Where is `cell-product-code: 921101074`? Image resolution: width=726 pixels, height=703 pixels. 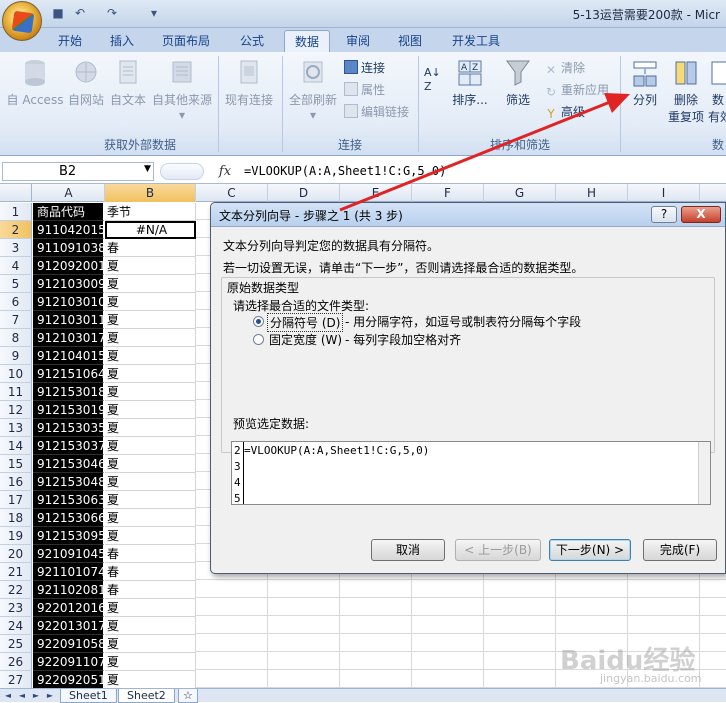 cell-product-code: 921101074 is located at coordinates (69, 572).